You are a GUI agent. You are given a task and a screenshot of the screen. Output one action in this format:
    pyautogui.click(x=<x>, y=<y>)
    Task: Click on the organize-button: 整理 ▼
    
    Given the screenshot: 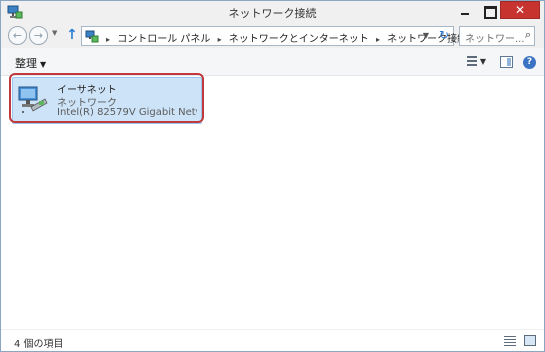 What is the action you would take?
    pyautogui.click(x=30, y=63)
    